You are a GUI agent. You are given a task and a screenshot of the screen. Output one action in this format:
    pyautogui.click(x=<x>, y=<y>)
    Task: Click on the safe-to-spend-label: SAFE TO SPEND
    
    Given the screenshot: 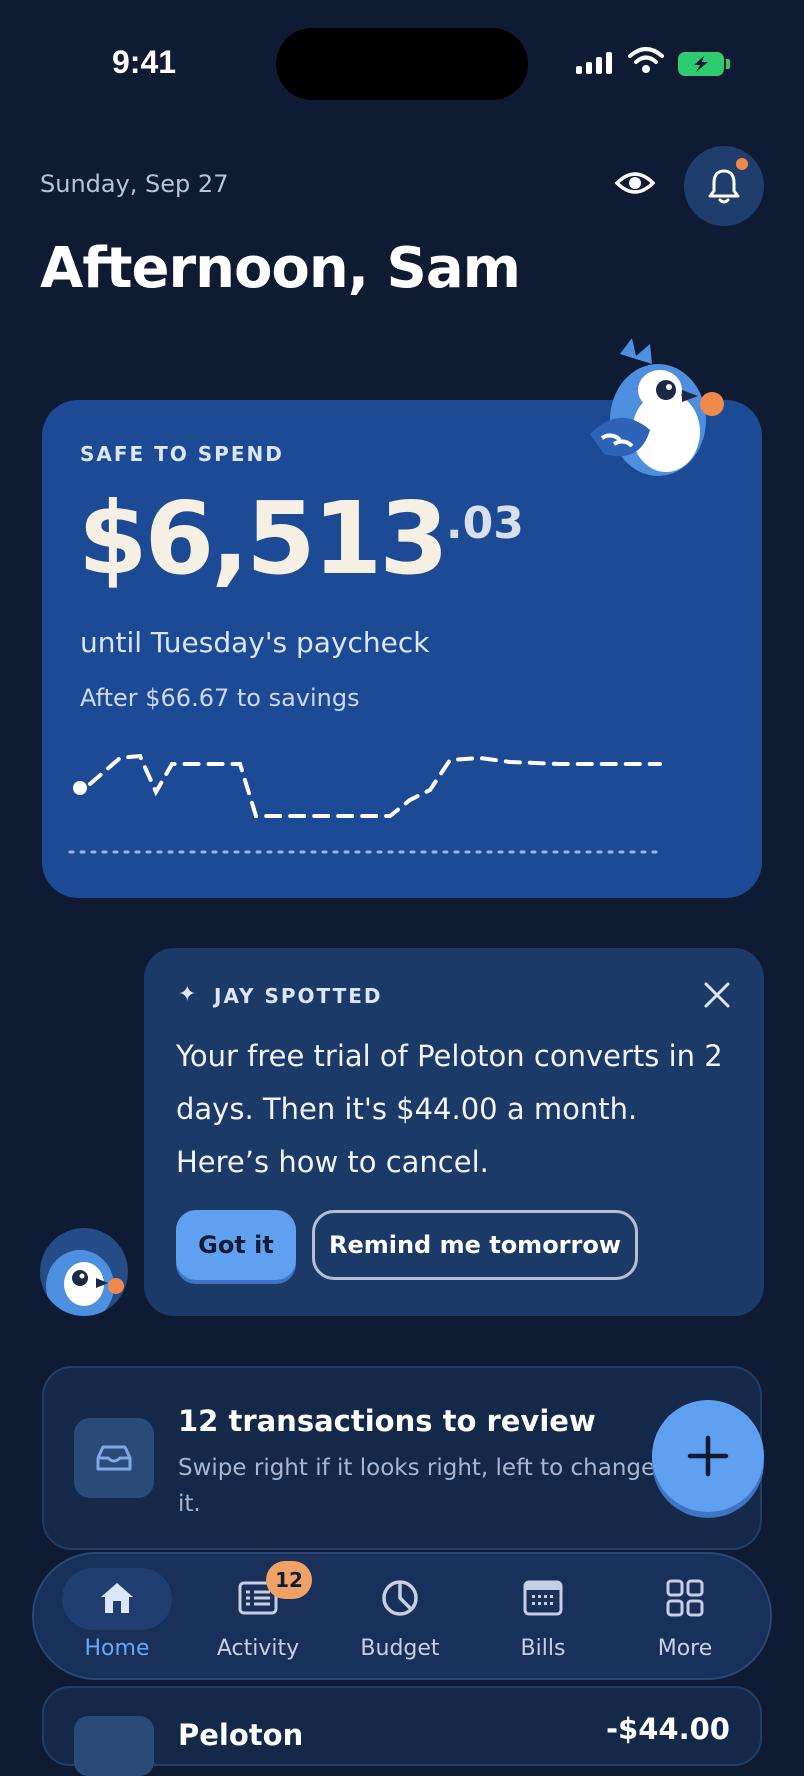 What is the action you would take?
    pyautogui.click(x=182, y=454)
    